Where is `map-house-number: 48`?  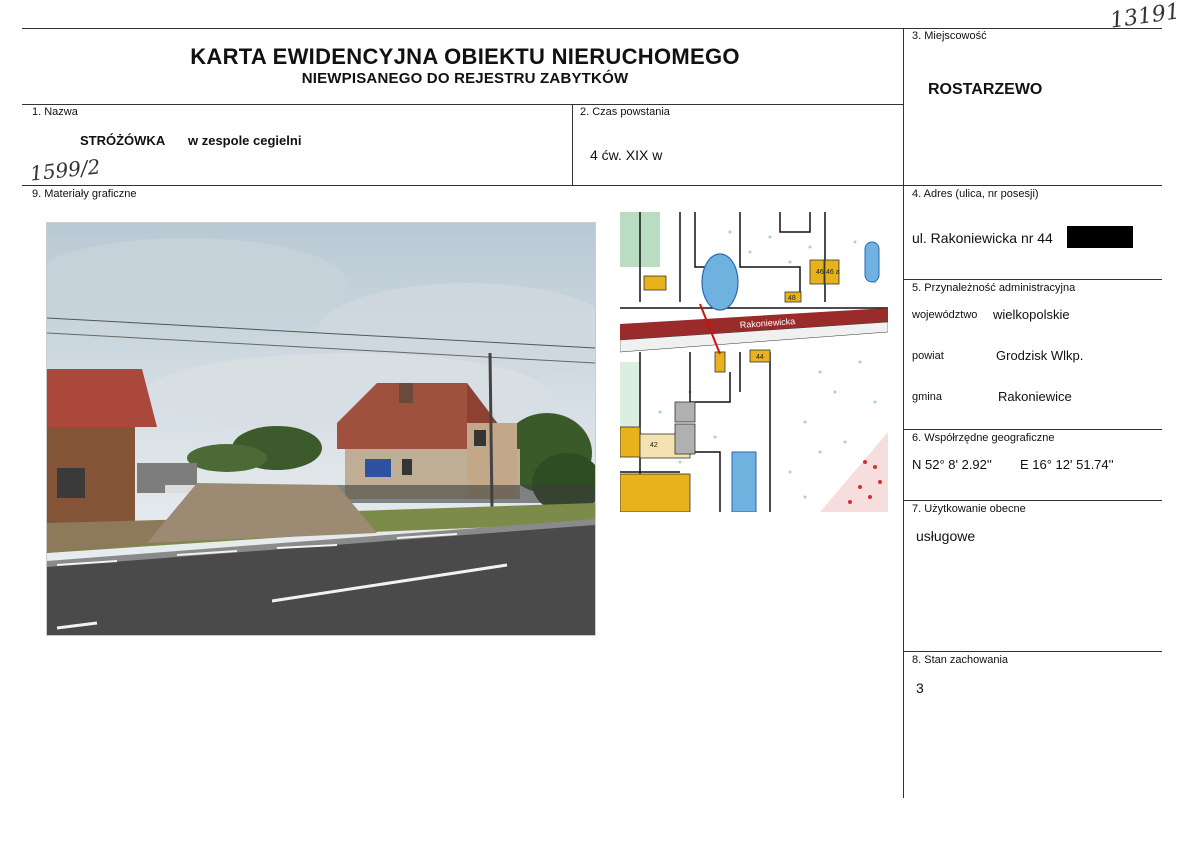
map-house-number: 48 is located at coordinates (792, 298).